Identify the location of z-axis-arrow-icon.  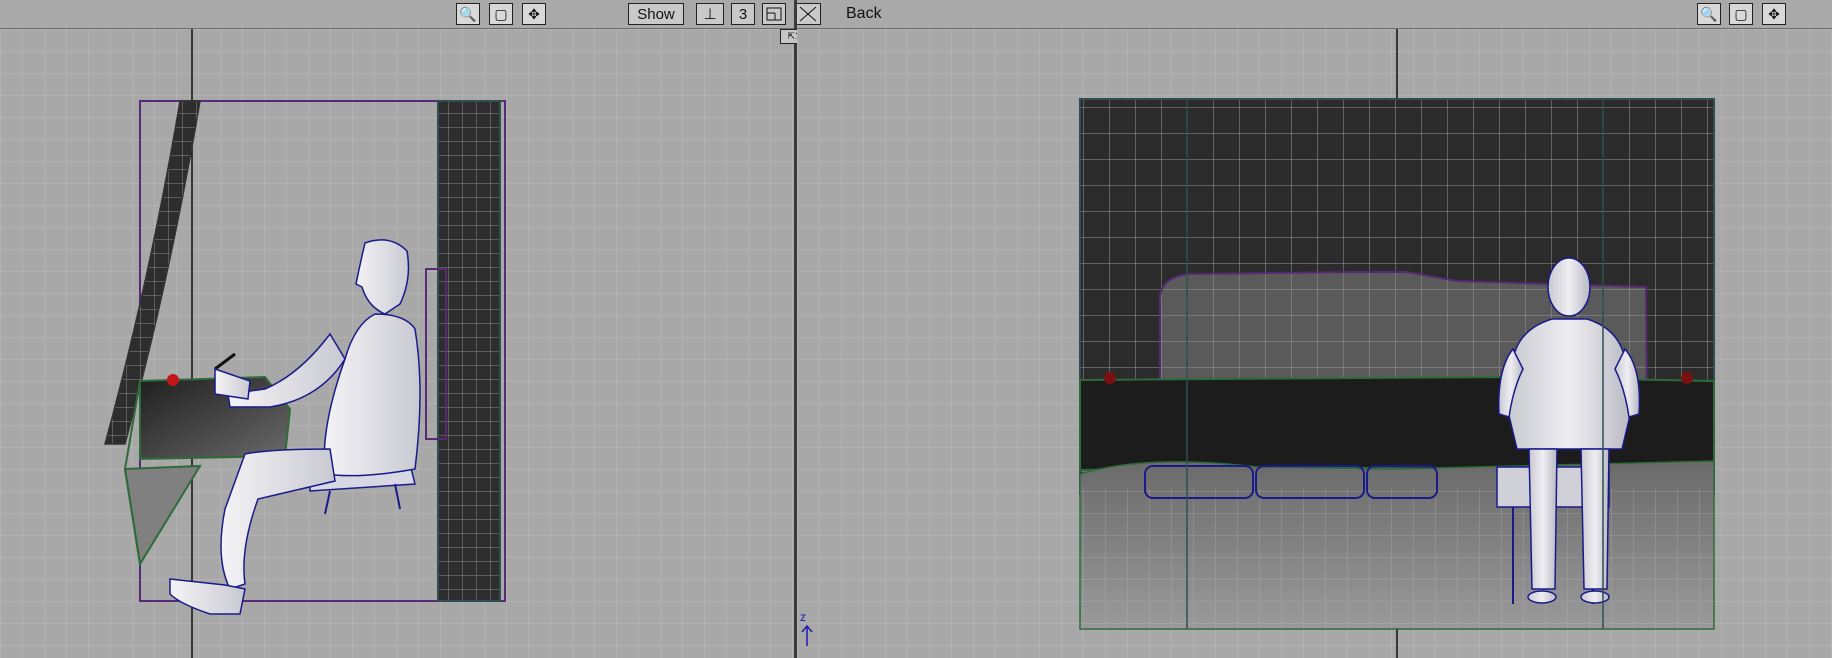
(807, 635).